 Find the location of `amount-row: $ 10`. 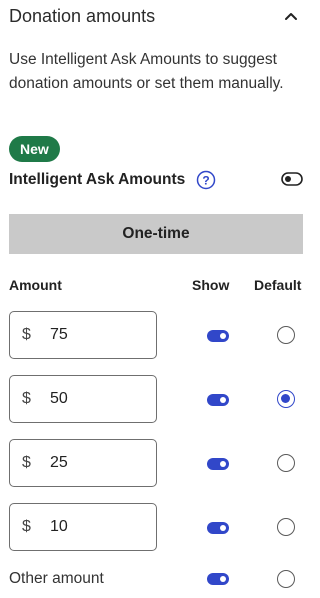

amount-row: $ 10 is located at coordinates (157, 527).